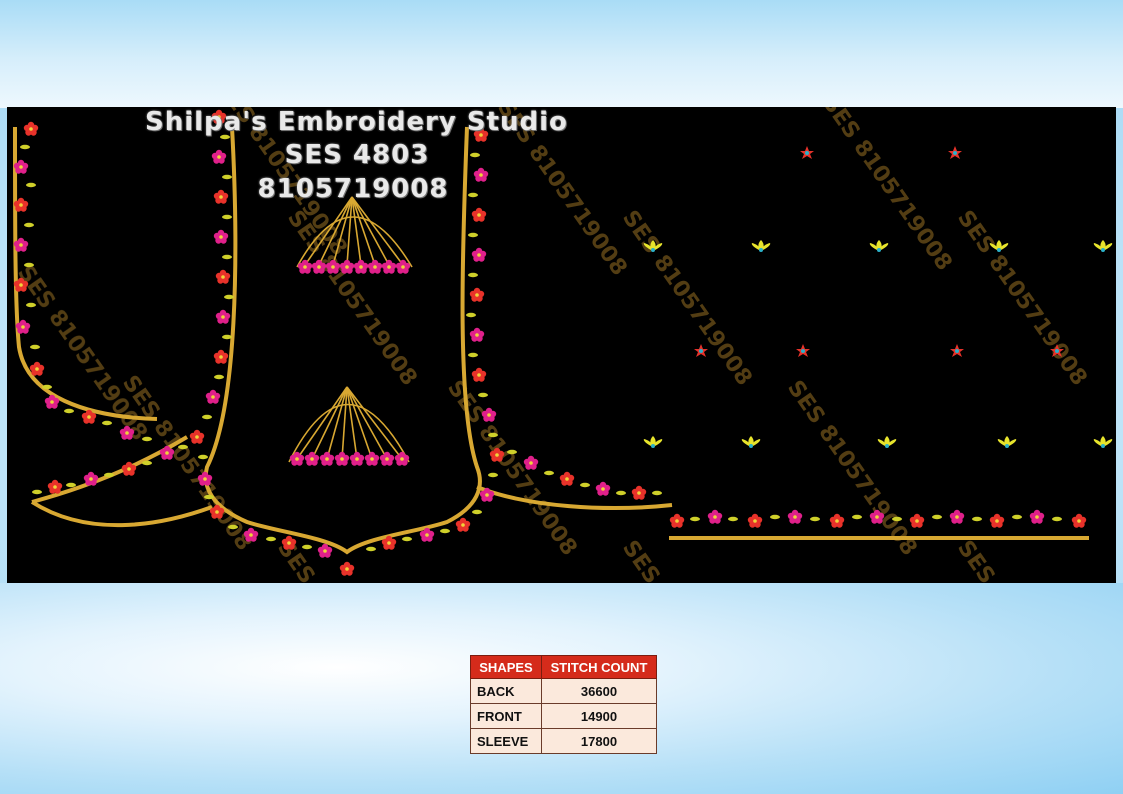  What do you see at coordinates (506, 741) in the screenshot?
I see `shape-cell: SLEEVE` at bounding box center [506, 741].